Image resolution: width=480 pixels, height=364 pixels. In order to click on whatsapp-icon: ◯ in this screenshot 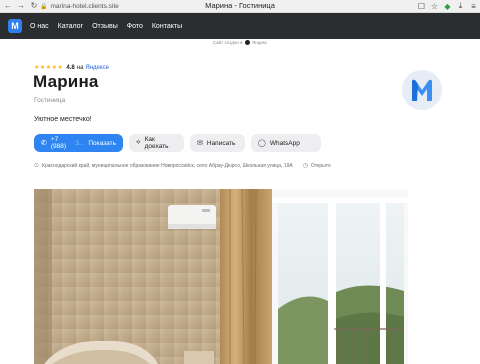, I will do `click(262, 143)`.